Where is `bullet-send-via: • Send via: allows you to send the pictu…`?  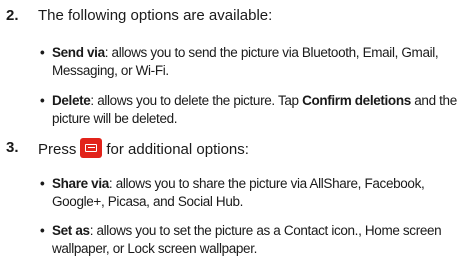 bullet-send-via: • Send via: allows you to send the pictu… is located at coordinates (255, 62).